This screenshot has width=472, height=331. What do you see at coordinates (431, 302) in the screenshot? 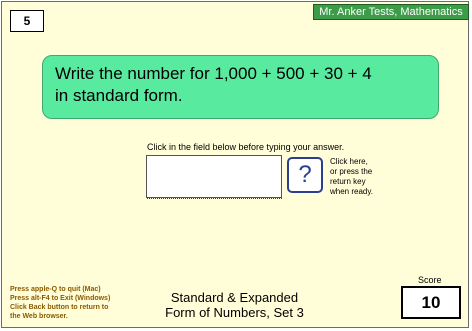
I see `score-value: 10` at bounding box center [431, 302].